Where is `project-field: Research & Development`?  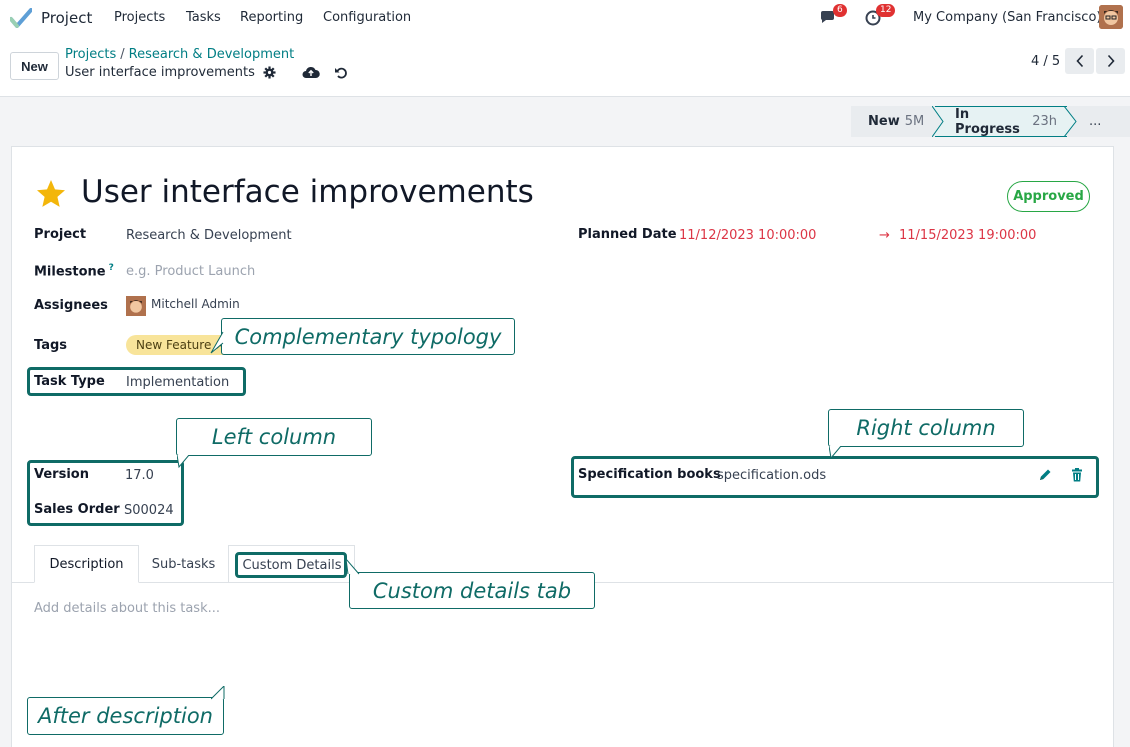 project-field: Research & Development is located at coordinates (209, 235).